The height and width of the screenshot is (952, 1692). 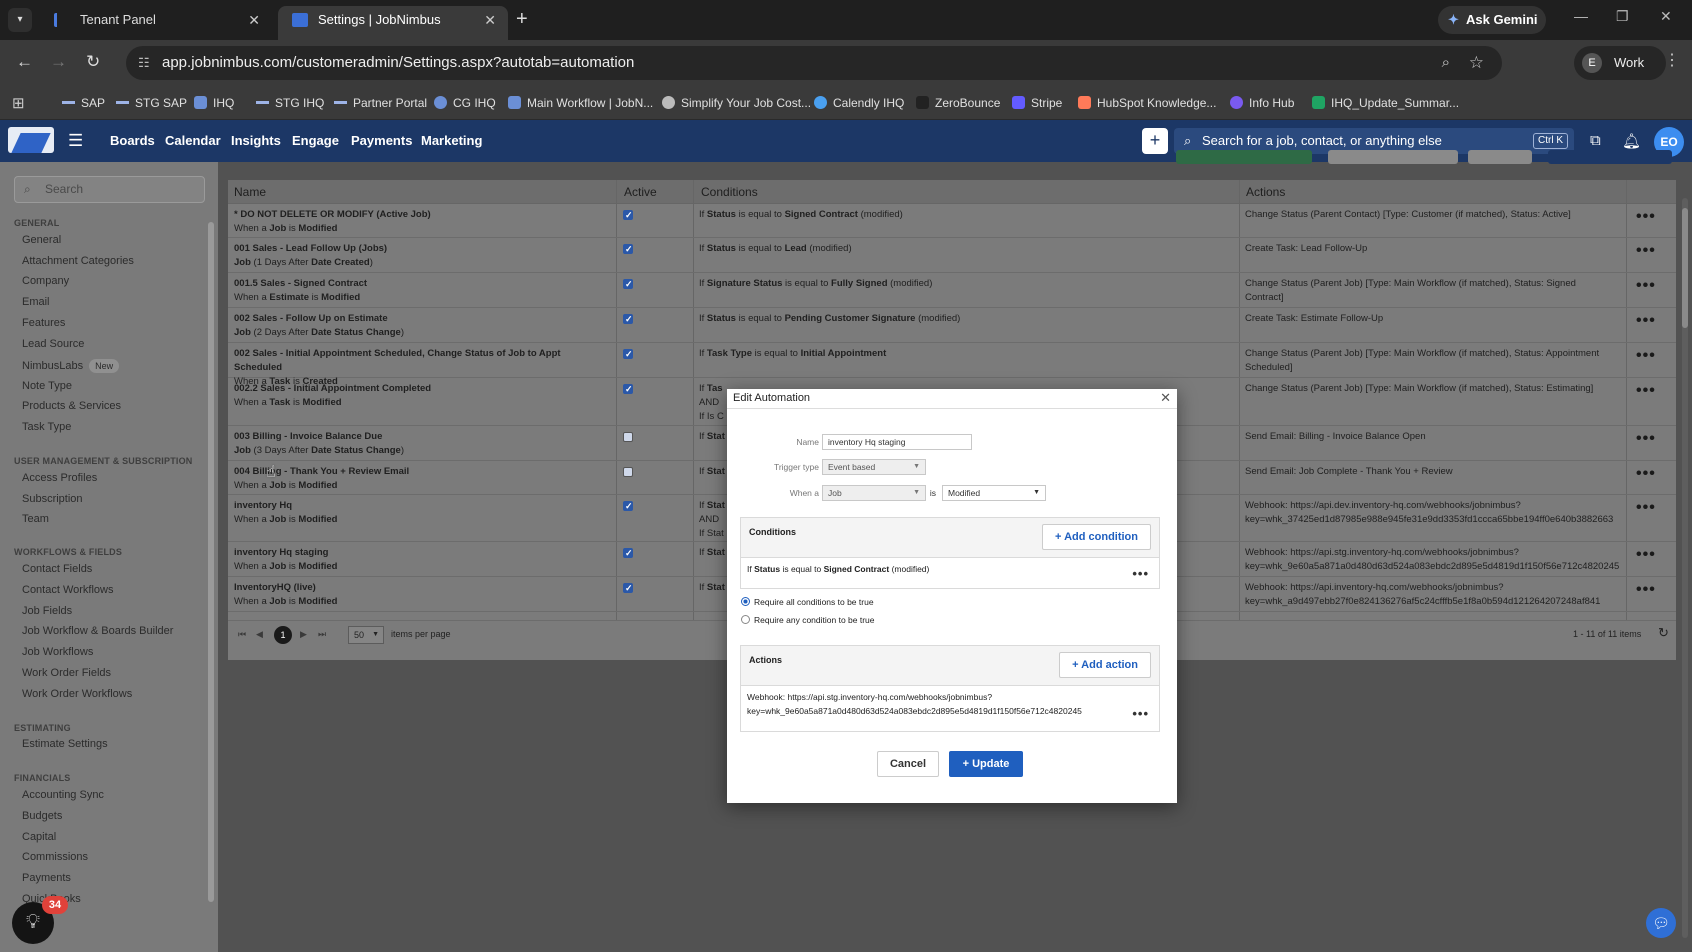 What do you see at coordinates (490, 20) in the screenshot?
I see `close-tab-icon: ✕` at bounding box center [490, 20].